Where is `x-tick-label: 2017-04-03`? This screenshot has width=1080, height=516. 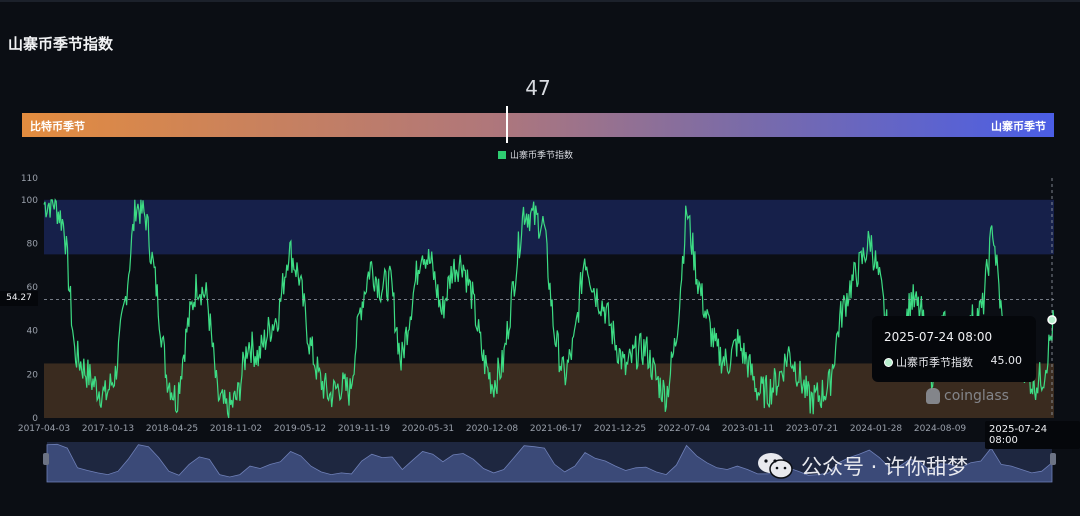
x-tick-label: 2017-04-03 is located at coordinates (44, 429).